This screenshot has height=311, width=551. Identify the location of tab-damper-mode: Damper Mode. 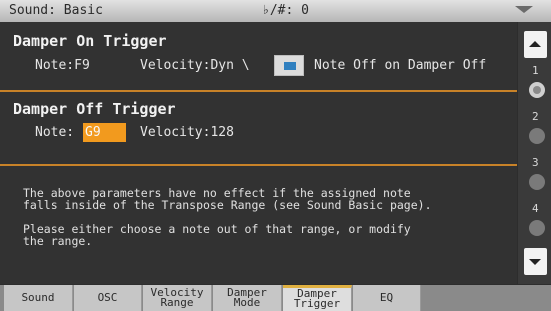
(247, 298).